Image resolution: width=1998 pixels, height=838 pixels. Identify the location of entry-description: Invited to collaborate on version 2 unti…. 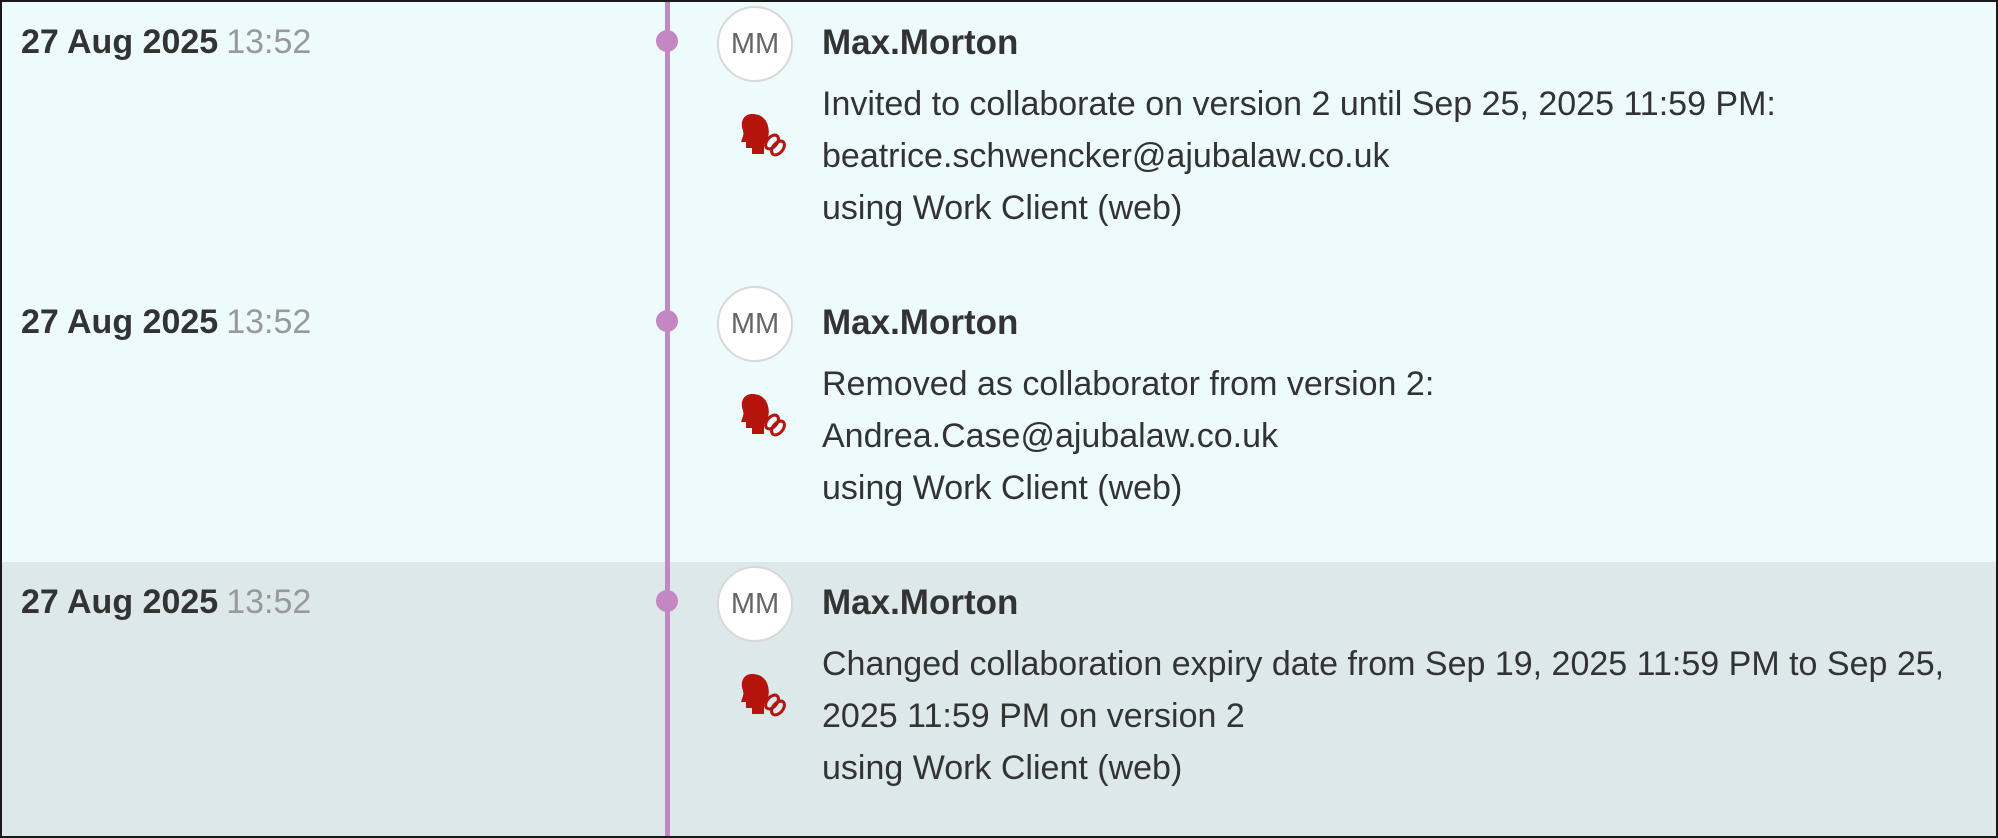
(1397, 156).